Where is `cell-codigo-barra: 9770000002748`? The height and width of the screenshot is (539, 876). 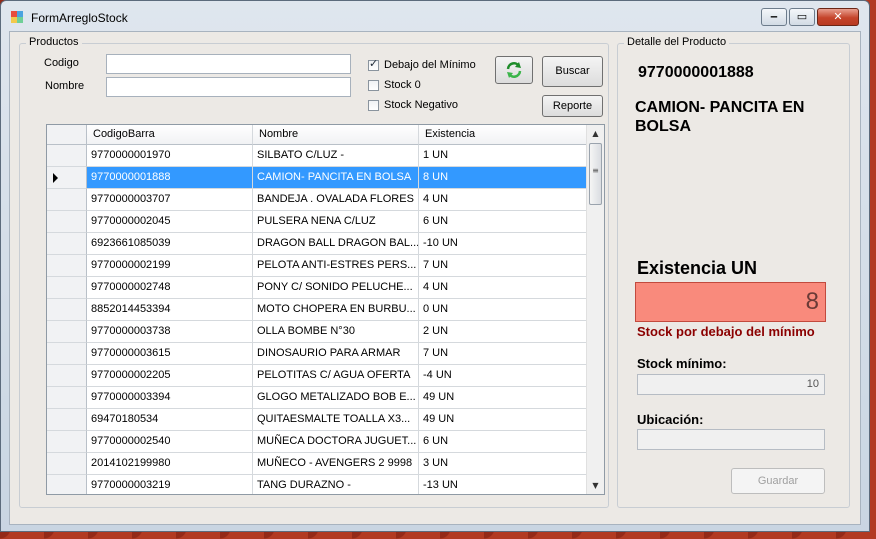 cell-codigo-barra: 9770000002748 is located at coordinates (170, 288).